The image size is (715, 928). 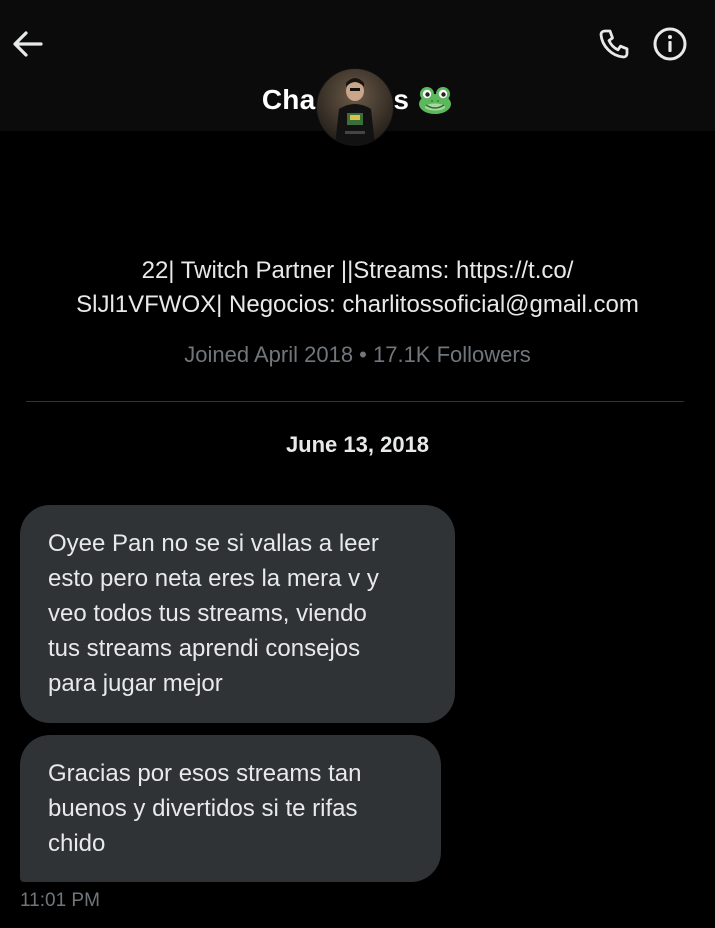 What do you see at coordinates (435, 100) in the screenshot?
I see `frog-face-icon` at bounding box center [435, 100].